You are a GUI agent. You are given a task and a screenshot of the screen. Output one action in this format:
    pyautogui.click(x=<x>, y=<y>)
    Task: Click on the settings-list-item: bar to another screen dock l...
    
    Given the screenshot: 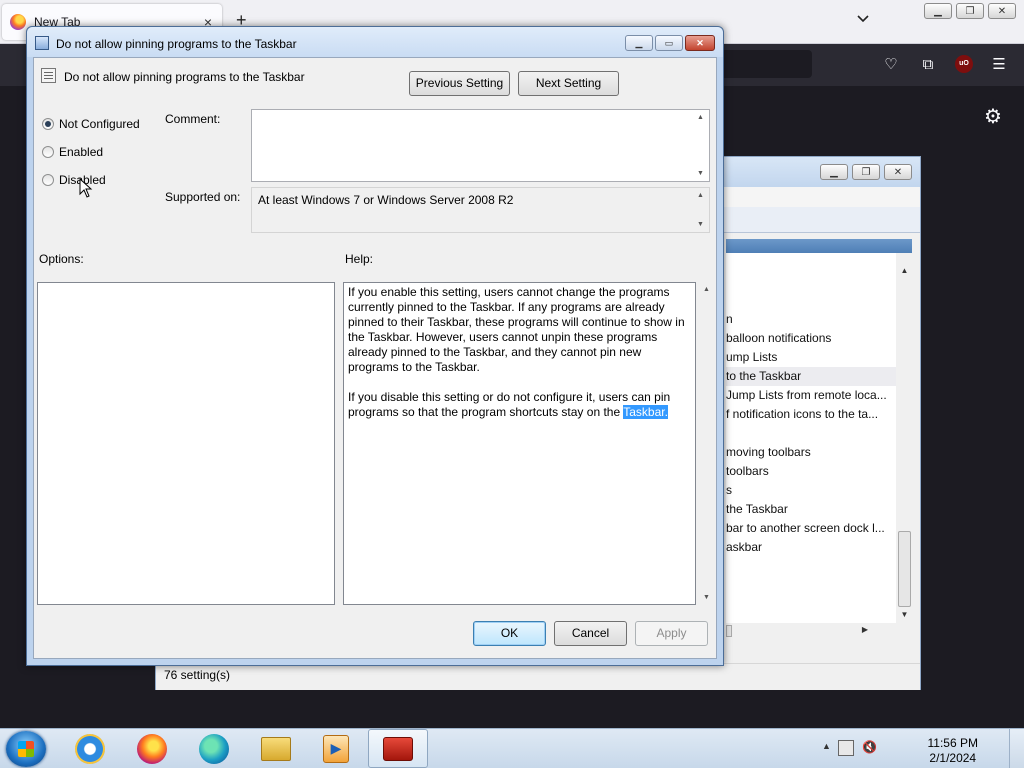 What is the action you would take?
    pyautogui.click(x=811, y=528)
    